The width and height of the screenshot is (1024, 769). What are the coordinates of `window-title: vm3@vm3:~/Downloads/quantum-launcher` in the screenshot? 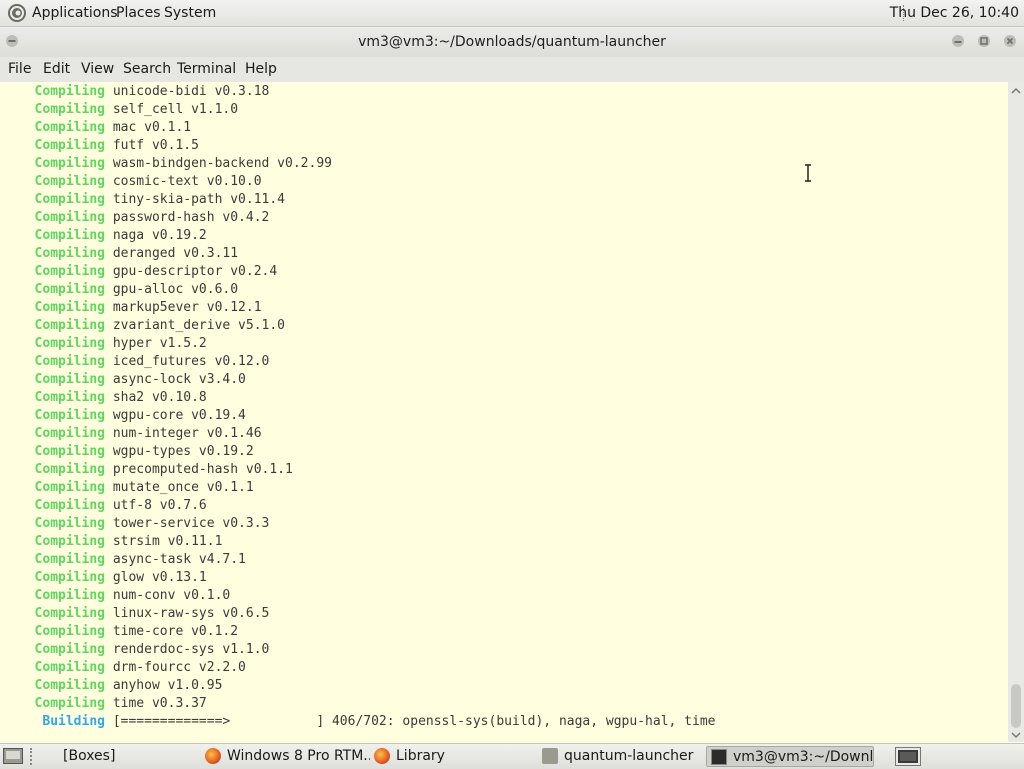 It's located at (512, 42).